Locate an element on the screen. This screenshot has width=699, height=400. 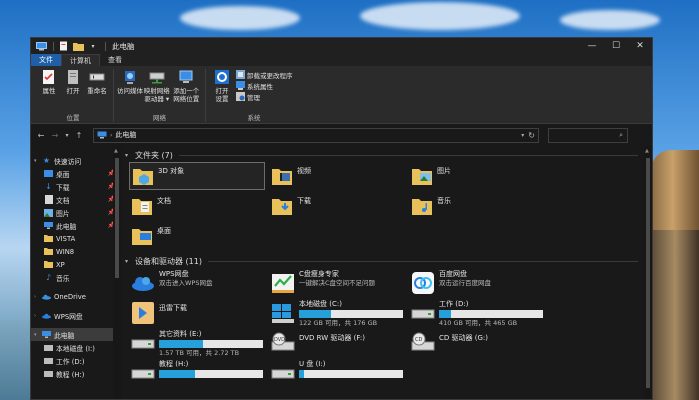
drive-d: 工作 (D:) 410 GB 可用，共 465 GB is located at coordinates (479, 315).